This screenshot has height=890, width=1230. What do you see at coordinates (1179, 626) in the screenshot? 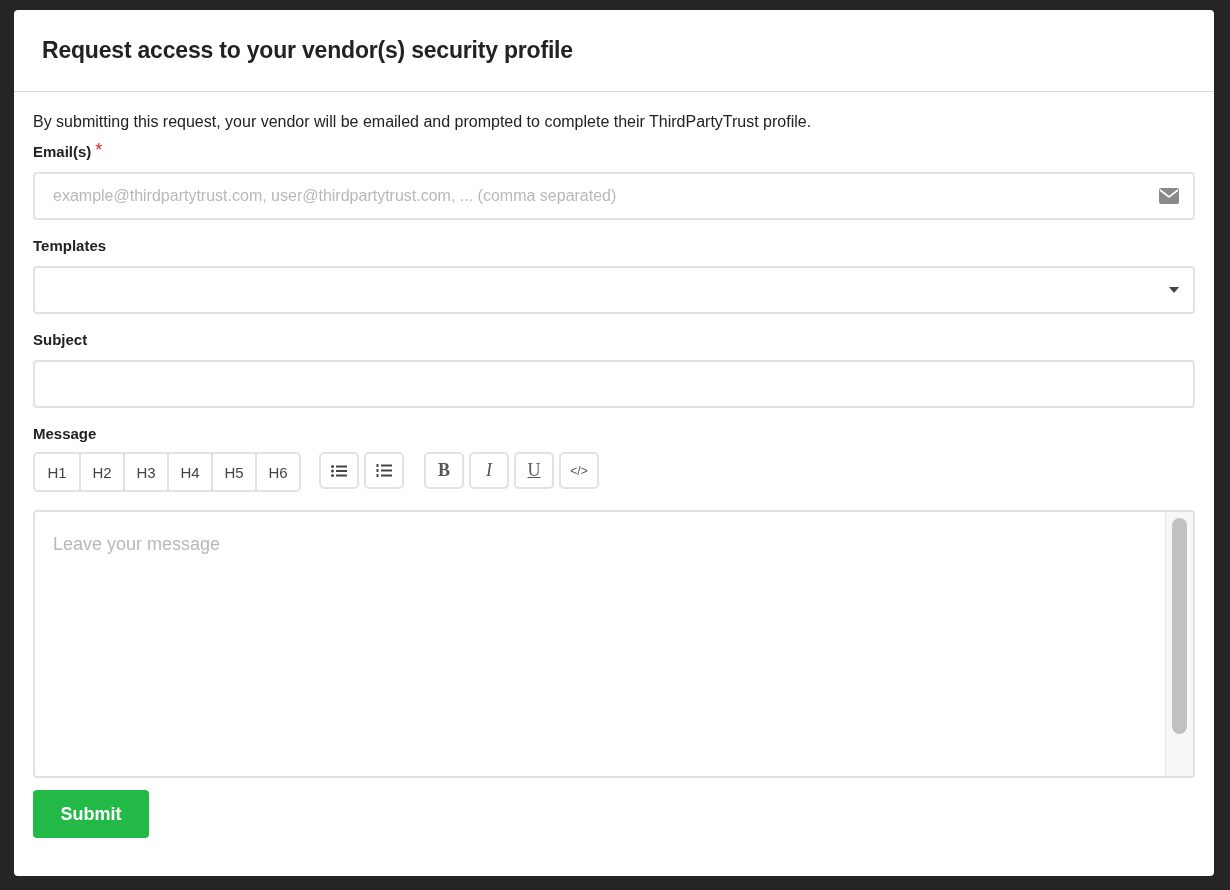
I see `scrollbar-thumb` at bounding box center [1179, 626].